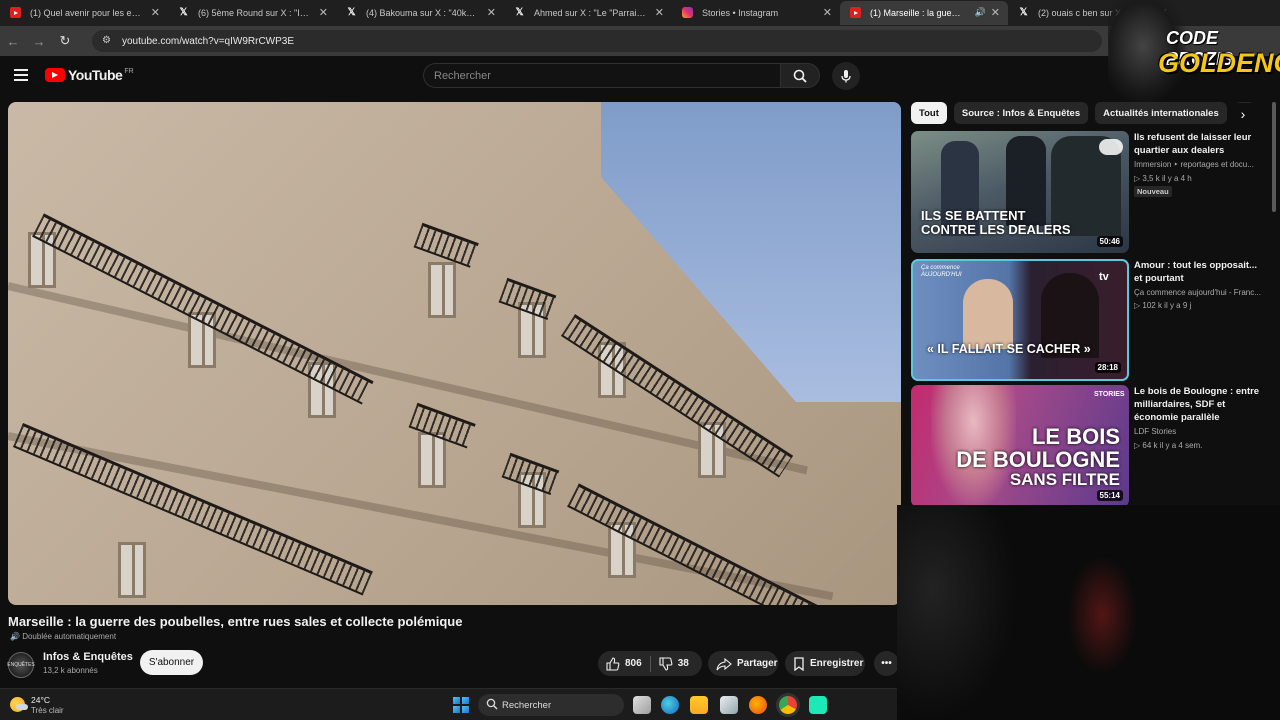 The width and height of the screenshot is (1280, 720). What do you see at coordinates (88, 657) in the screenshot?
I see `channel-name: Infos & Enquêtes` at bounding box center [88, 657].